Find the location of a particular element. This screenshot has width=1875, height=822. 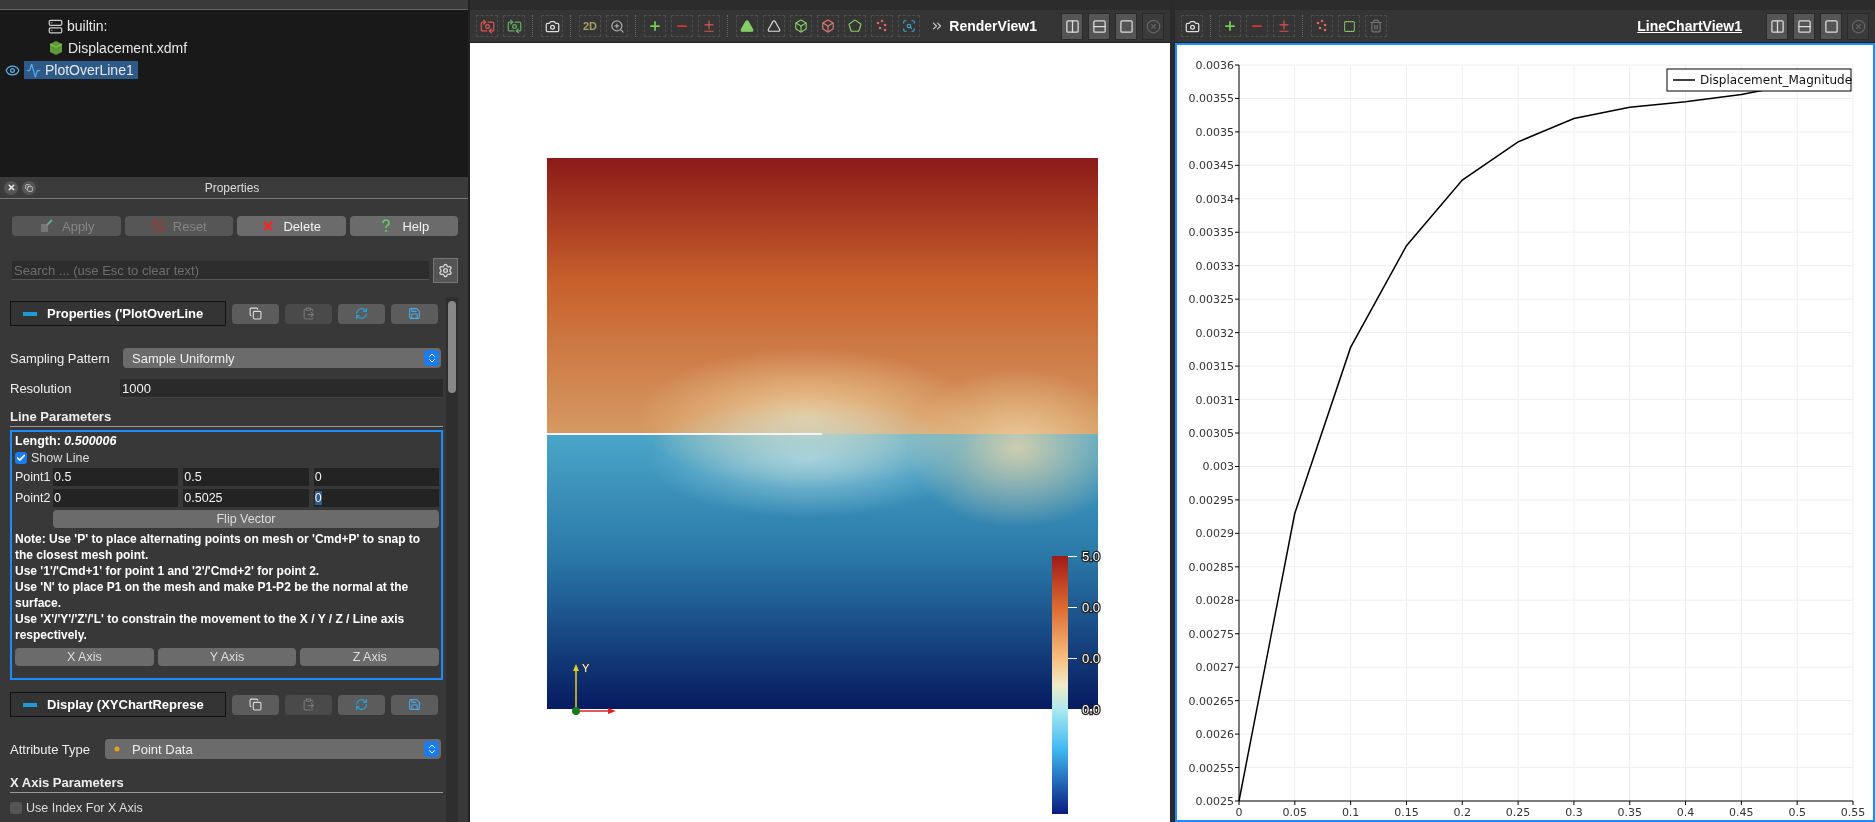

select-points-on-button is located at coordinates (882, 26).